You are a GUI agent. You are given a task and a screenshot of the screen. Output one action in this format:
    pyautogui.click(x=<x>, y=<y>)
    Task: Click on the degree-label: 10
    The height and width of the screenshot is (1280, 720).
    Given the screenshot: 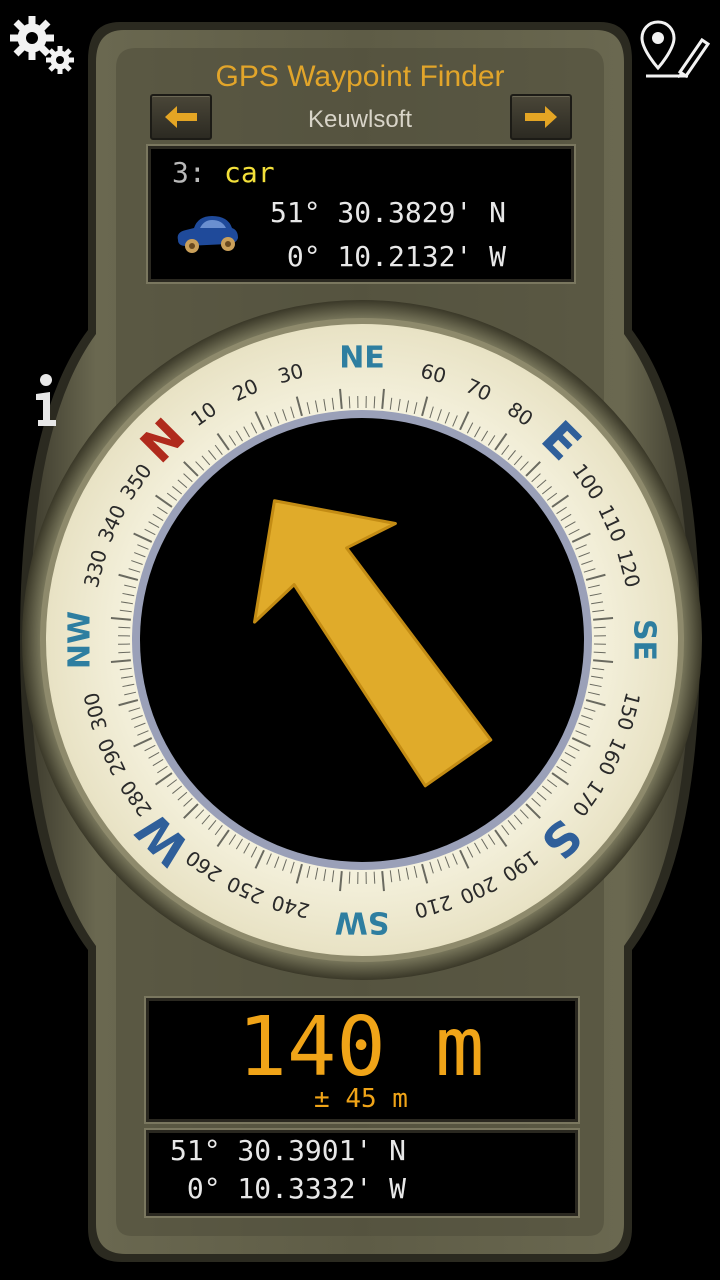 What is the action you would take?
    pyautogui.click(x=203, y=414)
    